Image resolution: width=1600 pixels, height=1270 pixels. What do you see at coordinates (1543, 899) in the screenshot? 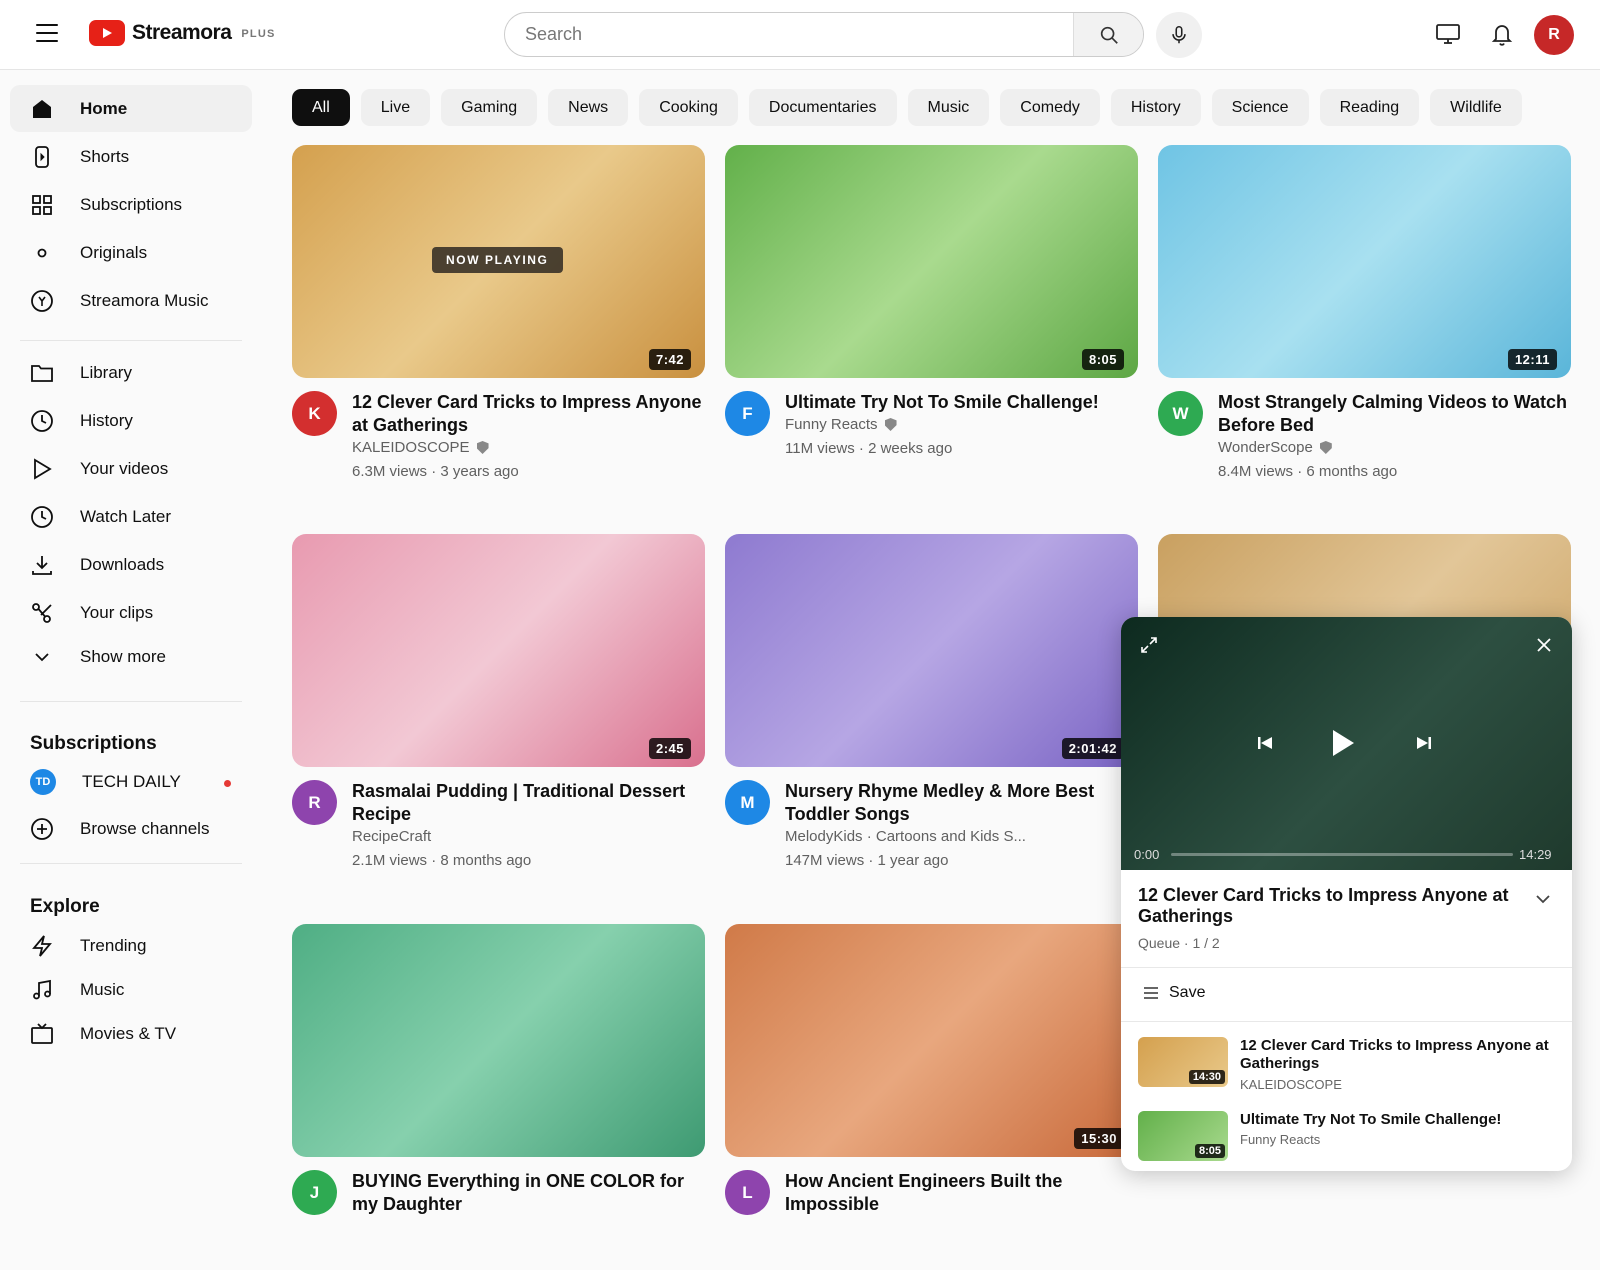
I see `expand-queue-button` at bounding box center [1543, 899].